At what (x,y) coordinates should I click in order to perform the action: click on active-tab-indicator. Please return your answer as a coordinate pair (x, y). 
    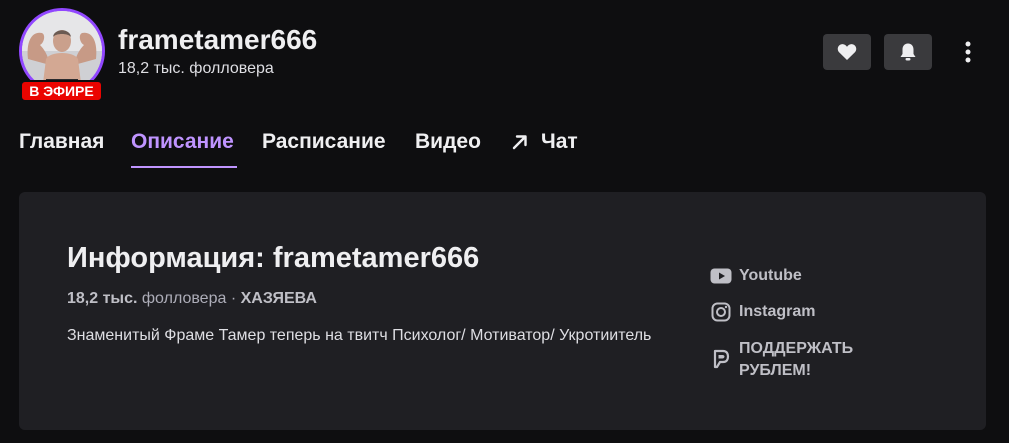
    Looking at the image, I should click on (184, 167).